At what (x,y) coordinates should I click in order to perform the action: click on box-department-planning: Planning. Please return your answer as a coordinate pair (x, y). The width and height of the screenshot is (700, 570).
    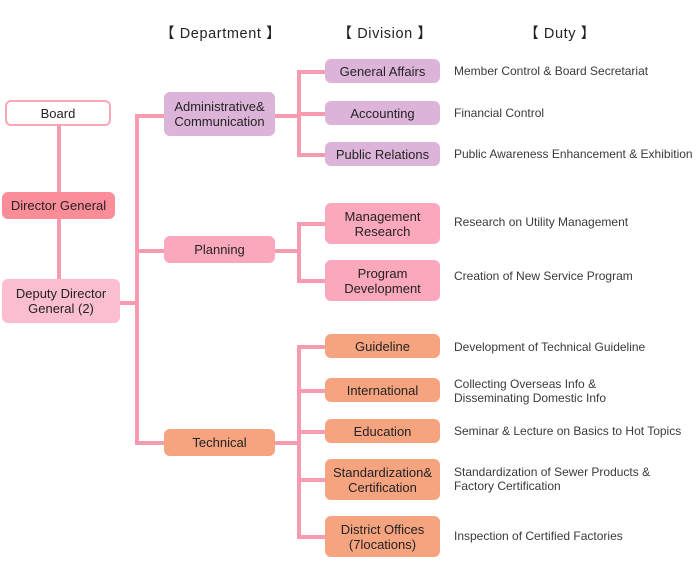
    Looking at the image, I should click on (219, 249).